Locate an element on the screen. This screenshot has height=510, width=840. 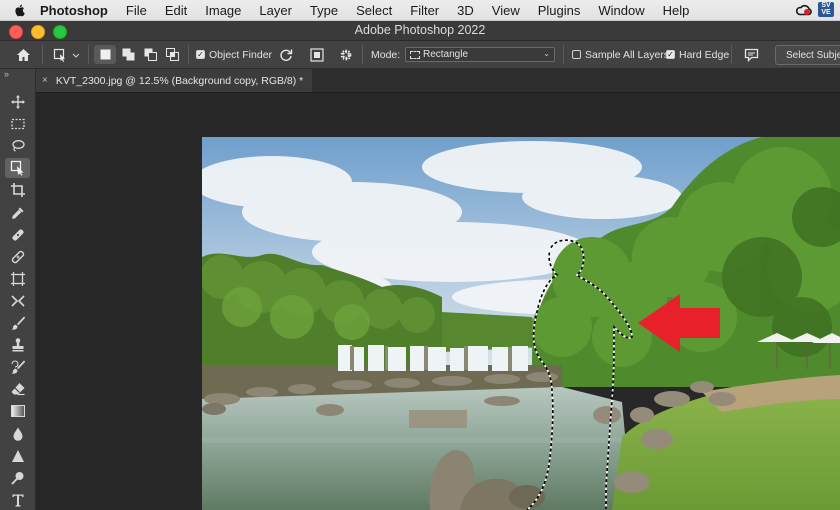
sample-all-layers-toggle: Sample All Layers is located at coordinates (620, 54).